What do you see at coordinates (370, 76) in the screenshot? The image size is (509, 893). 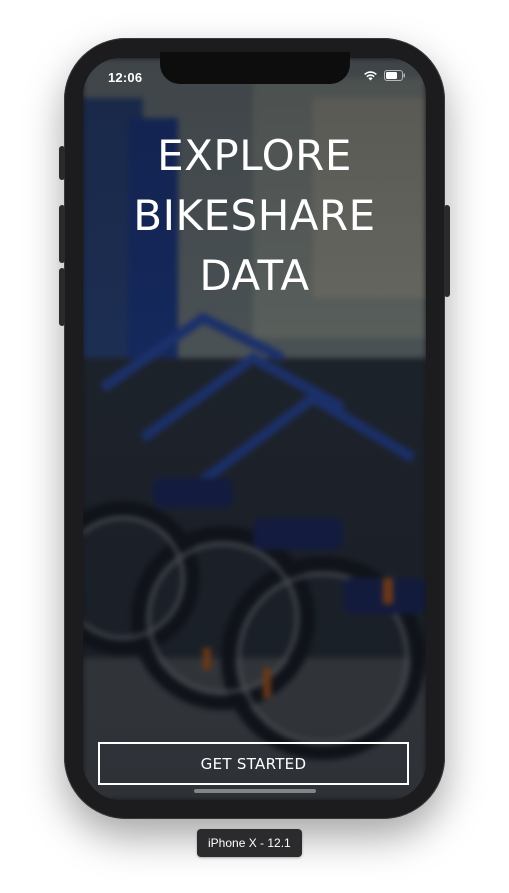 I see `wifi-icon` at bounding box center [370, 76].